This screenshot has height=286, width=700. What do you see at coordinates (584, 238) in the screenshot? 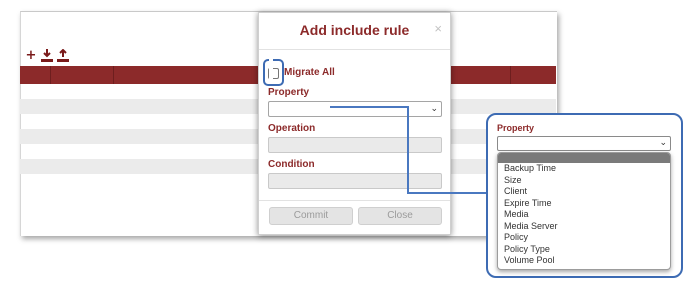
I see `option-policy: Policy` at bounding box center [584, 238].